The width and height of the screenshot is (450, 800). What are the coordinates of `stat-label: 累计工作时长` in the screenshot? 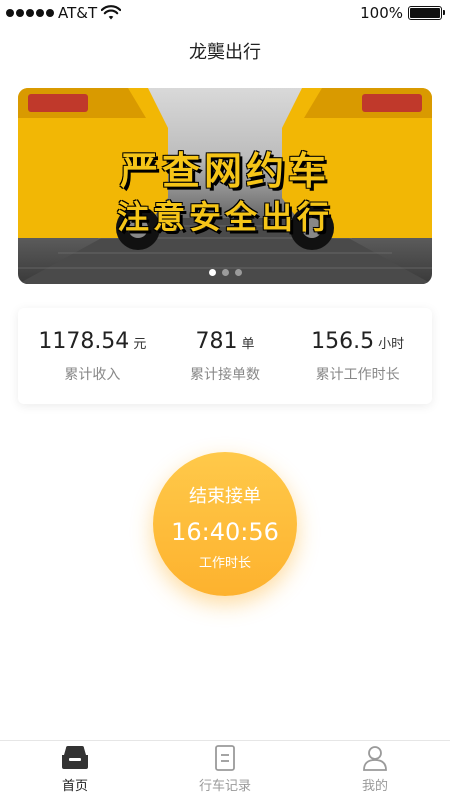 It's located at (357, 374).